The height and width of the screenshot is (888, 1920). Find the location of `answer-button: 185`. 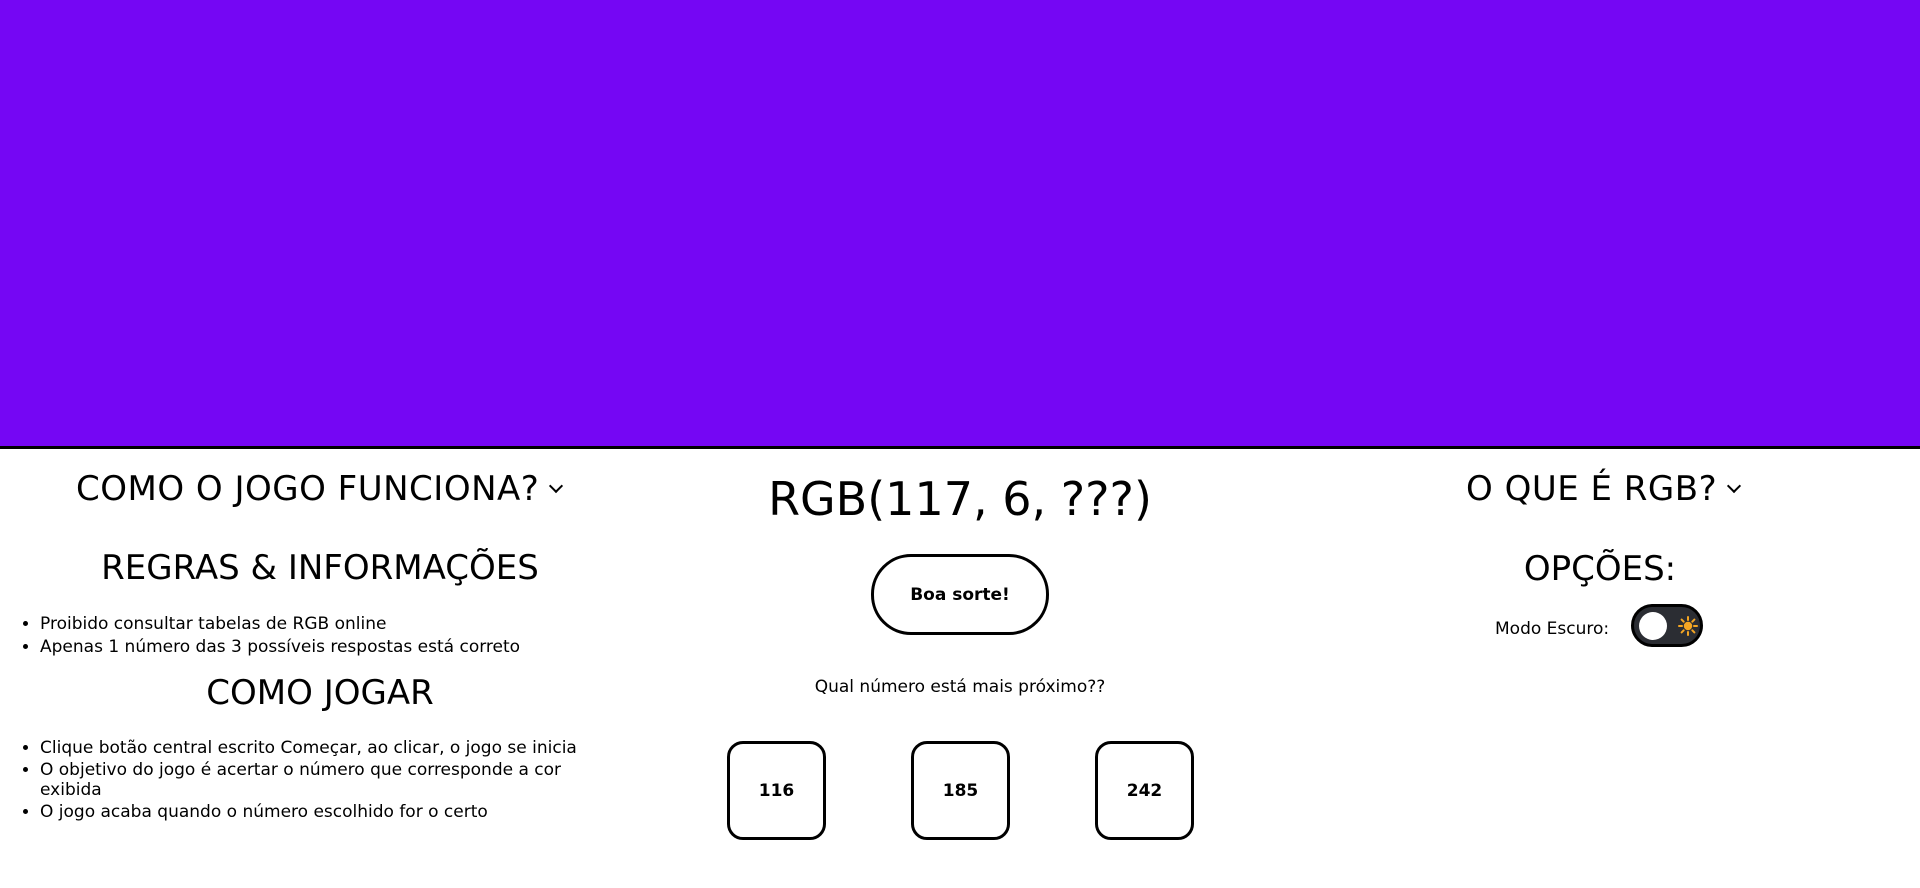

answer-button: 185 is located at coordinates (960, 790).